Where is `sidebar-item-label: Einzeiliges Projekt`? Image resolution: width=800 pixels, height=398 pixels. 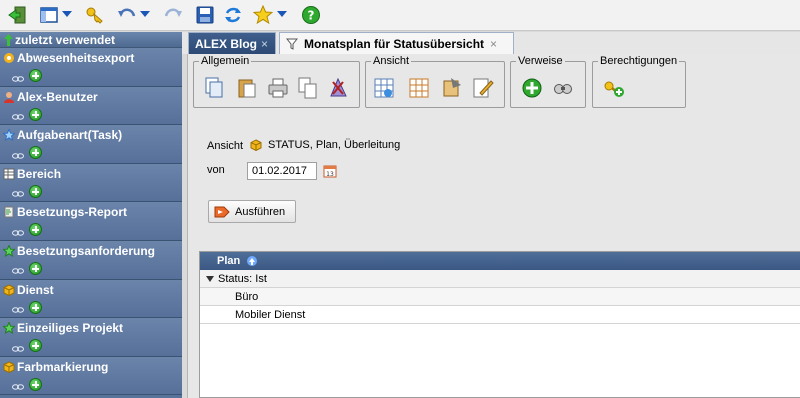
sidebar-item-label: Einzeiliges Projekt is located at coordinates (70, 328).